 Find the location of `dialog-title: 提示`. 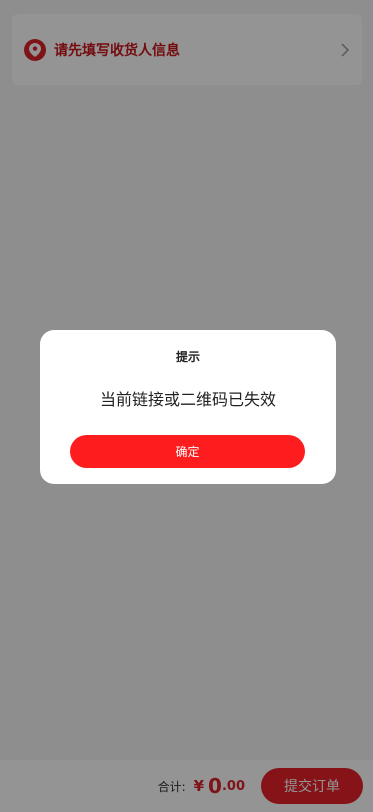

dialog-title: 提示 is located at coordinates (187, 357).